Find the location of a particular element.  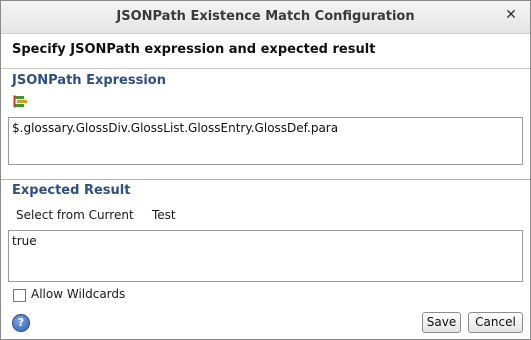

title-bar: JSONPath Existence Match Configuration ✕ is located at coordinates (265, 17).